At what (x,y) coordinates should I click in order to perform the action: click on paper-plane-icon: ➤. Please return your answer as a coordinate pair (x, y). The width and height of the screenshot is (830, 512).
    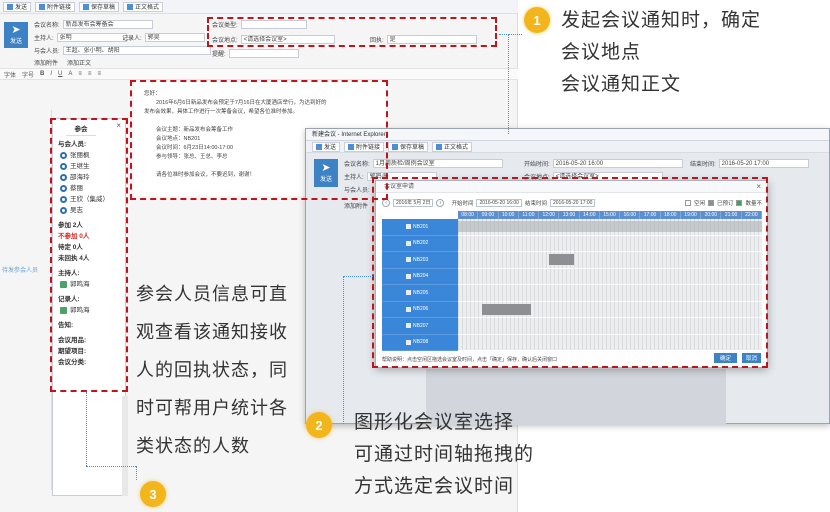
    Looking at the image, I should click on (16, 30).